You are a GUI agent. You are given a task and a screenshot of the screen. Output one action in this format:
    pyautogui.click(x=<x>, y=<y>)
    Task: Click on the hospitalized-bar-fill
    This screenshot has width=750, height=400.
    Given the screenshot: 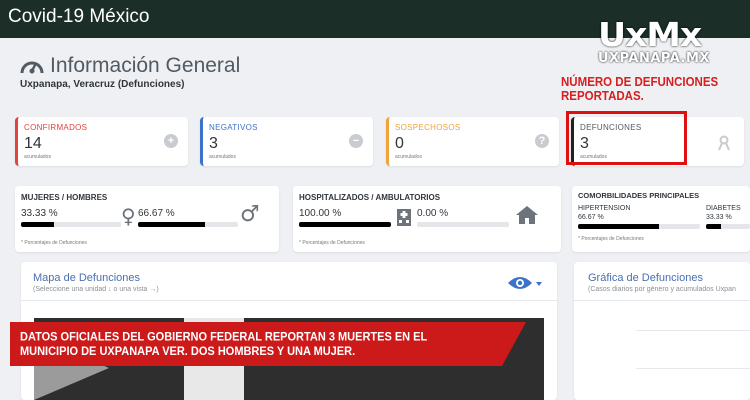 What is the action you would take?
    pyautogui.click(x=345, y=224)
    